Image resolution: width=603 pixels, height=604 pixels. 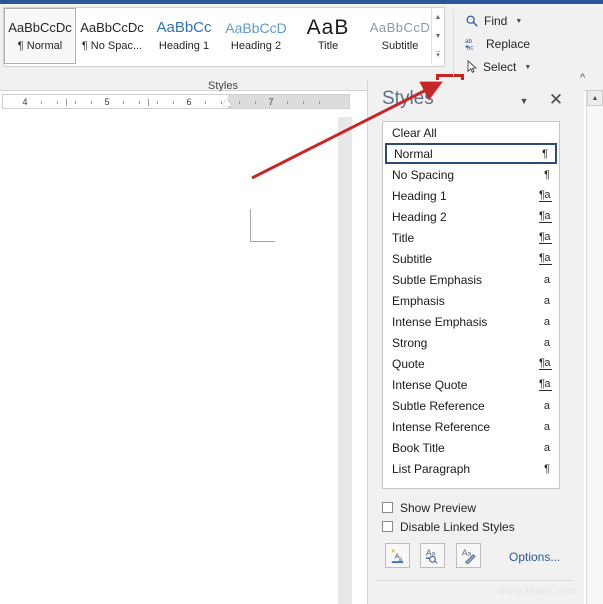 What do you see at coordinates (440, 321) in the screenshot?
I see `style-name: Intense Emphasis` at bounding box center [440, 321].